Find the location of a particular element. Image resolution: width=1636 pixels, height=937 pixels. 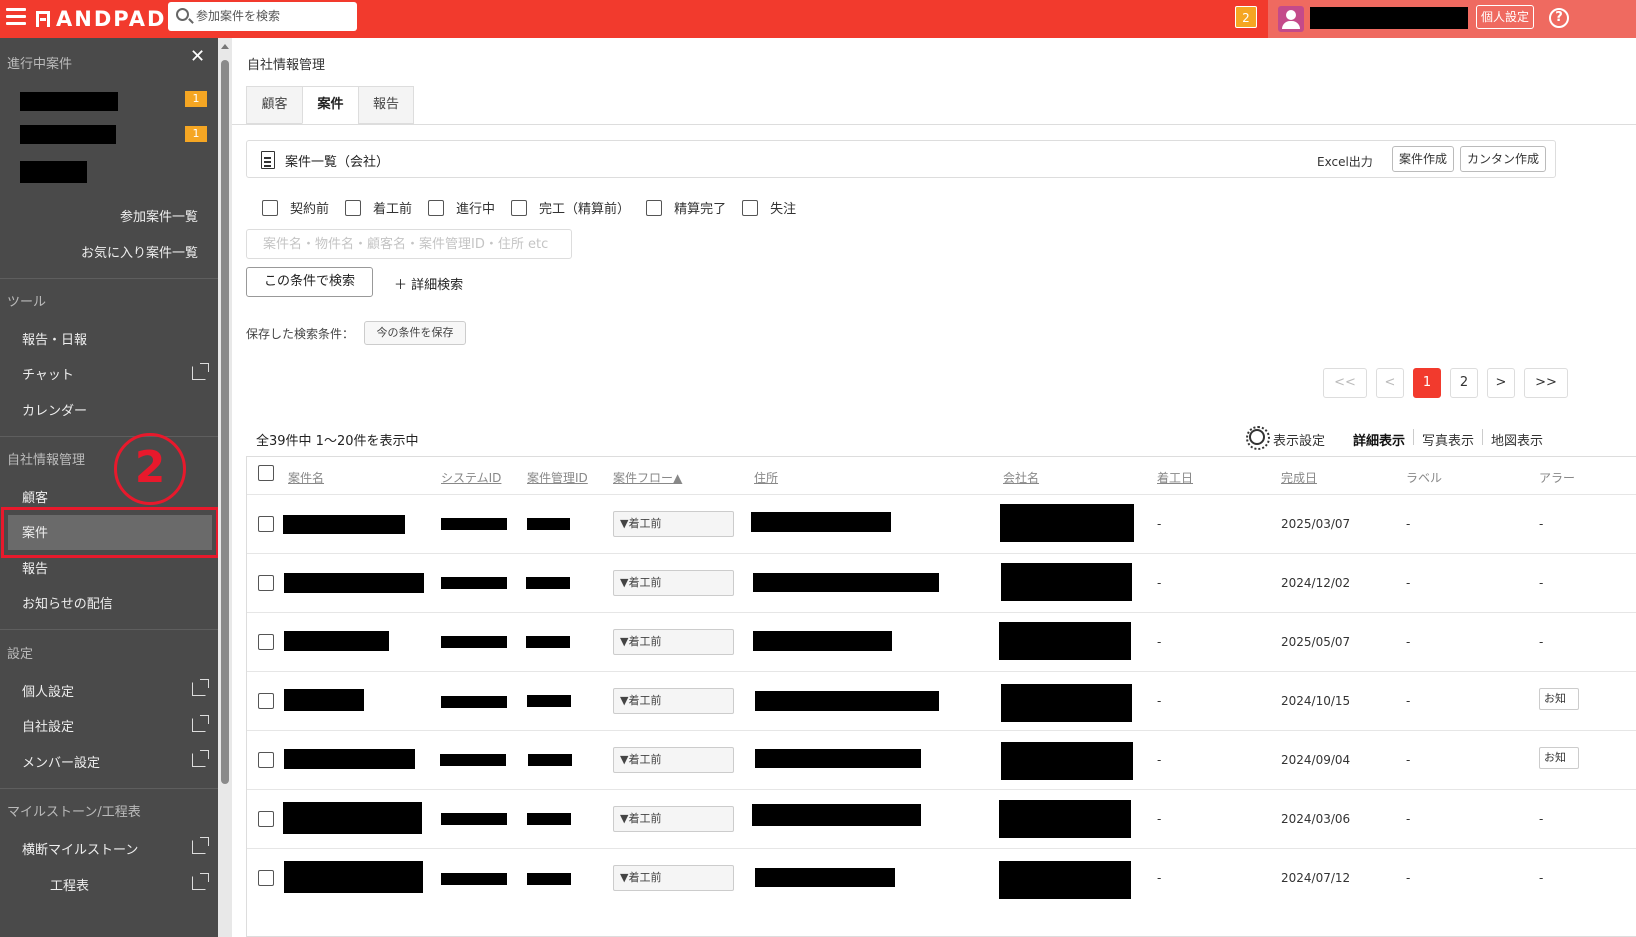

column-start-date: 着工日 is located at coordinates (1175, 477).